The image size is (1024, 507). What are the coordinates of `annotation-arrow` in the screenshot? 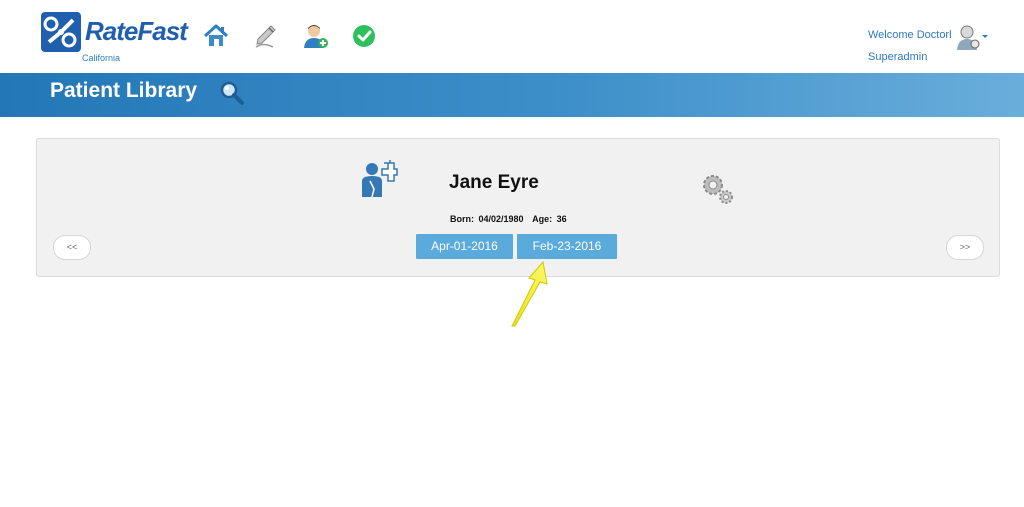 It's located at (530, 295).